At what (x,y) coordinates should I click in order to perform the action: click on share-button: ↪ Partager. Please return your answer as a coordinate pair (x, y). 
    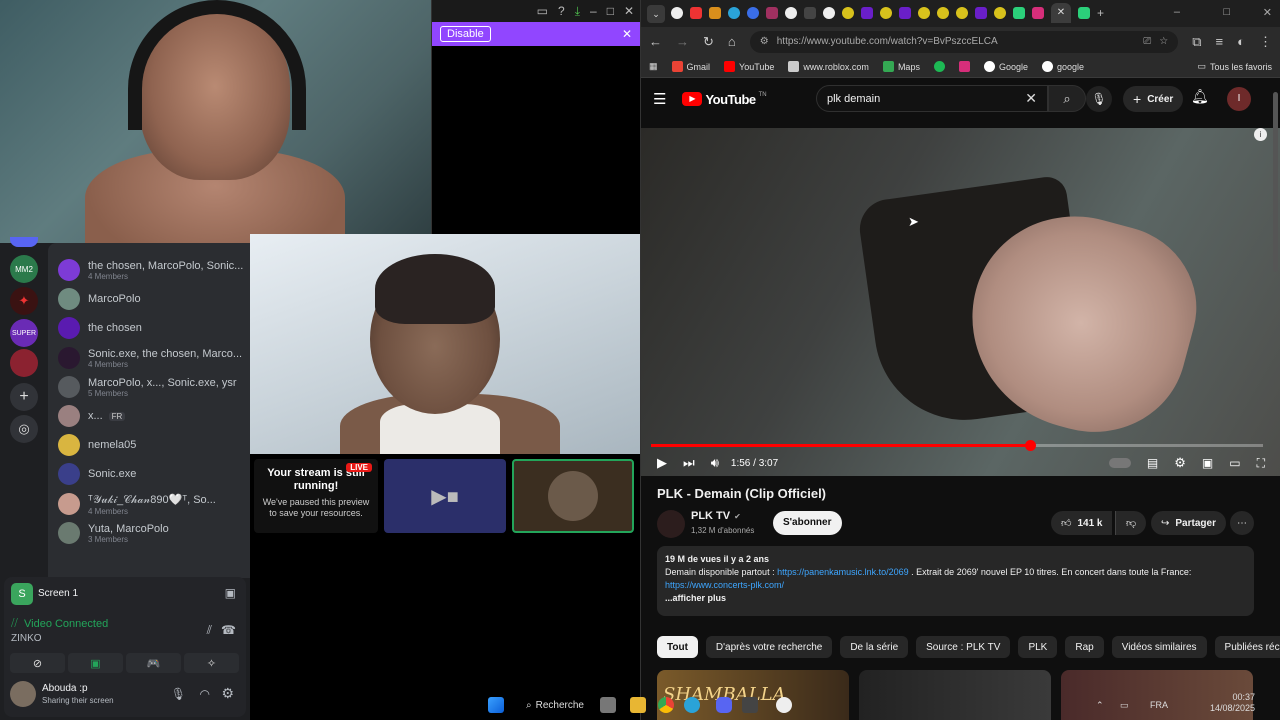
    Looking at the image, I should click on (1188, 523).